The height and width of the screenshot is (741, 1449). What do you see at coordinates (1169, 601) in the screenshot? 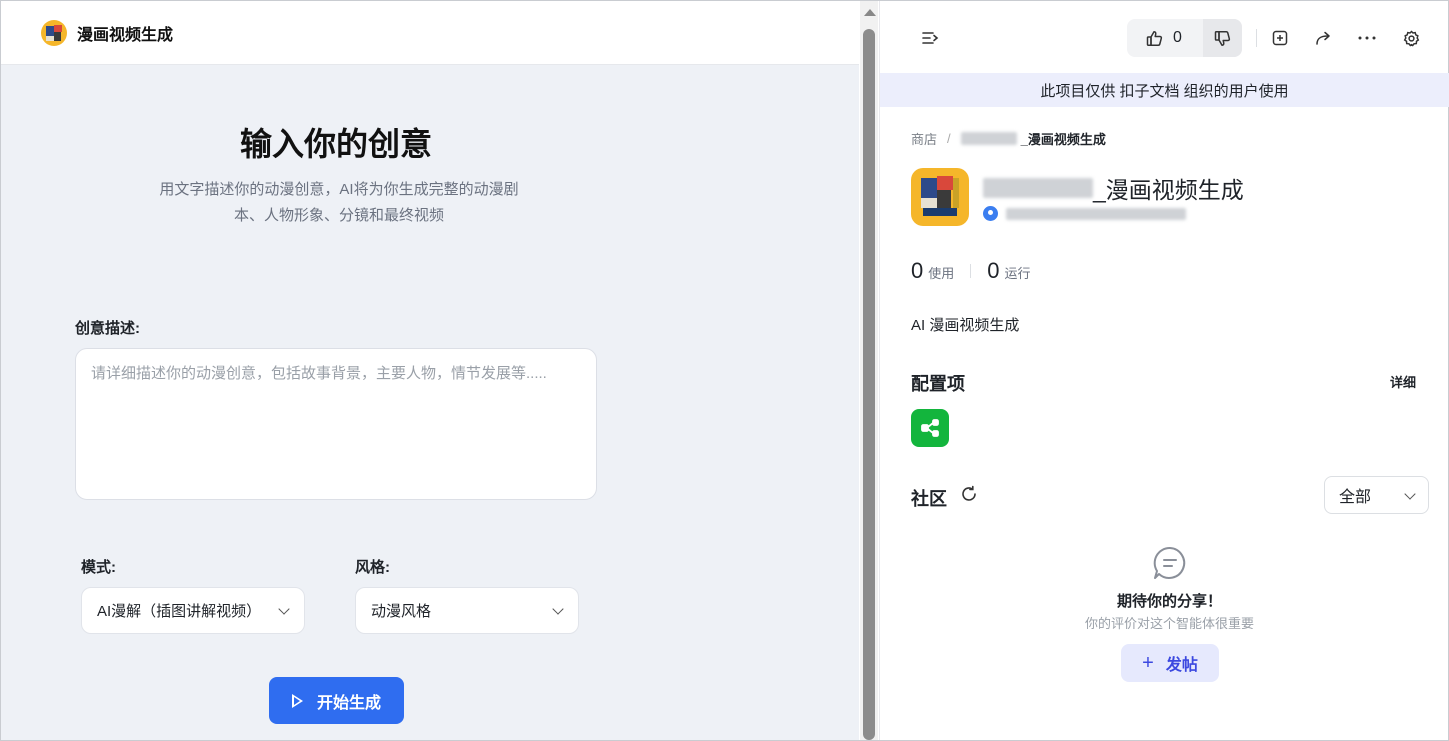
I see `empty-title: 期待你的分享！` at bounding box center [1169, 601].